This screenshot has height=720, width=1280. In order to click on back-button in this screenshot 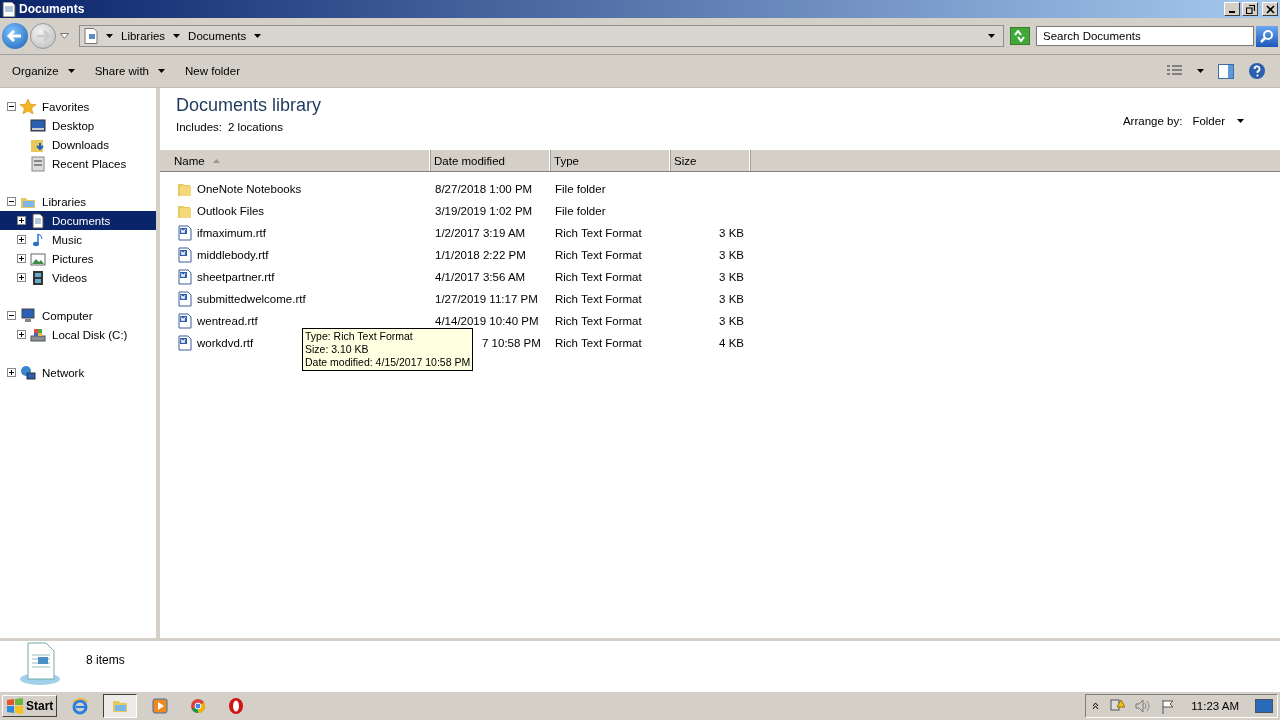, I will do `click(15, 36)`.